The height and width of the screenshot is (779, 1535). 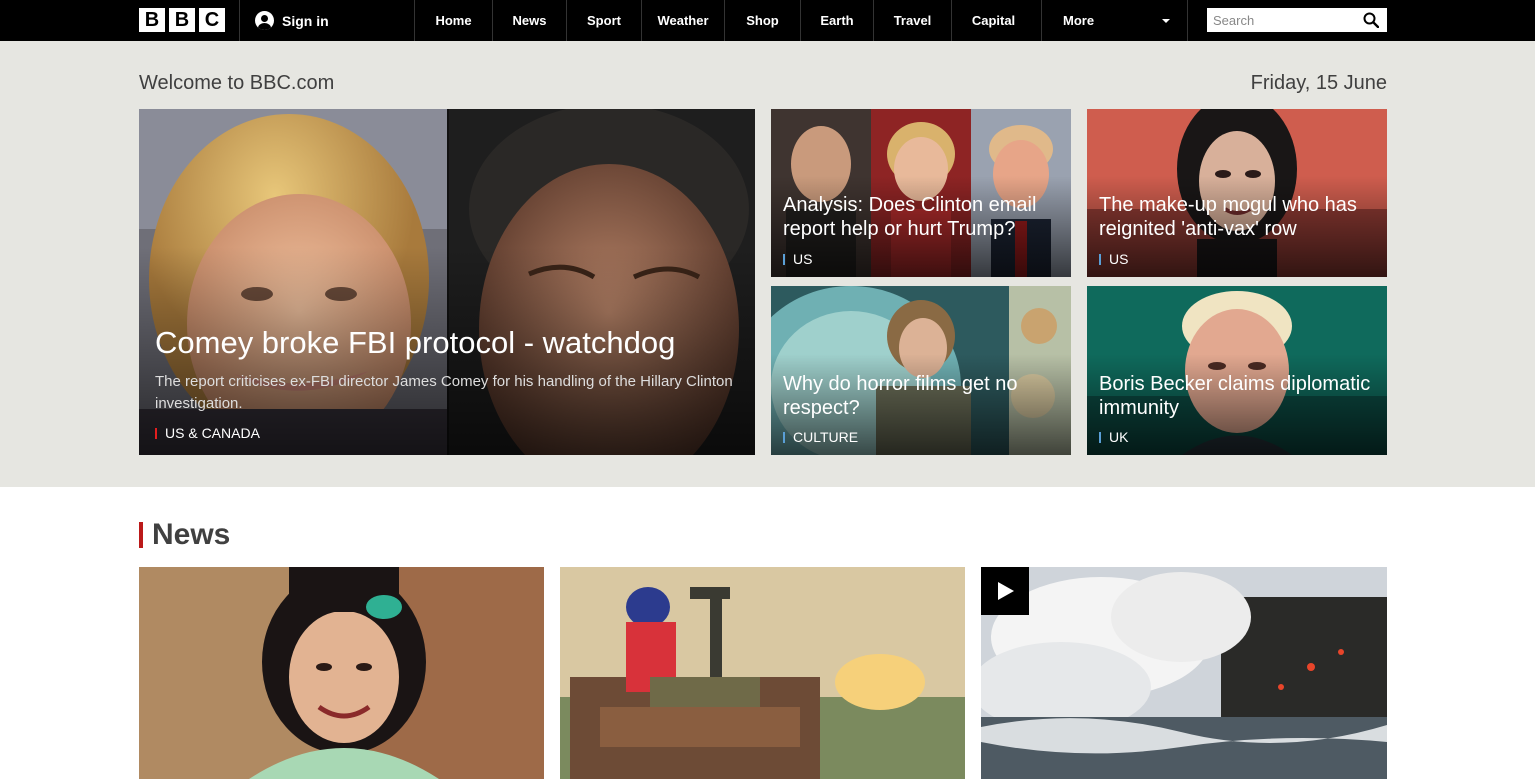 What do you see at coordinates (603, 20) in the screenshot?
I see `nav-item-sport: Sport` at bounding box center [603, 20].